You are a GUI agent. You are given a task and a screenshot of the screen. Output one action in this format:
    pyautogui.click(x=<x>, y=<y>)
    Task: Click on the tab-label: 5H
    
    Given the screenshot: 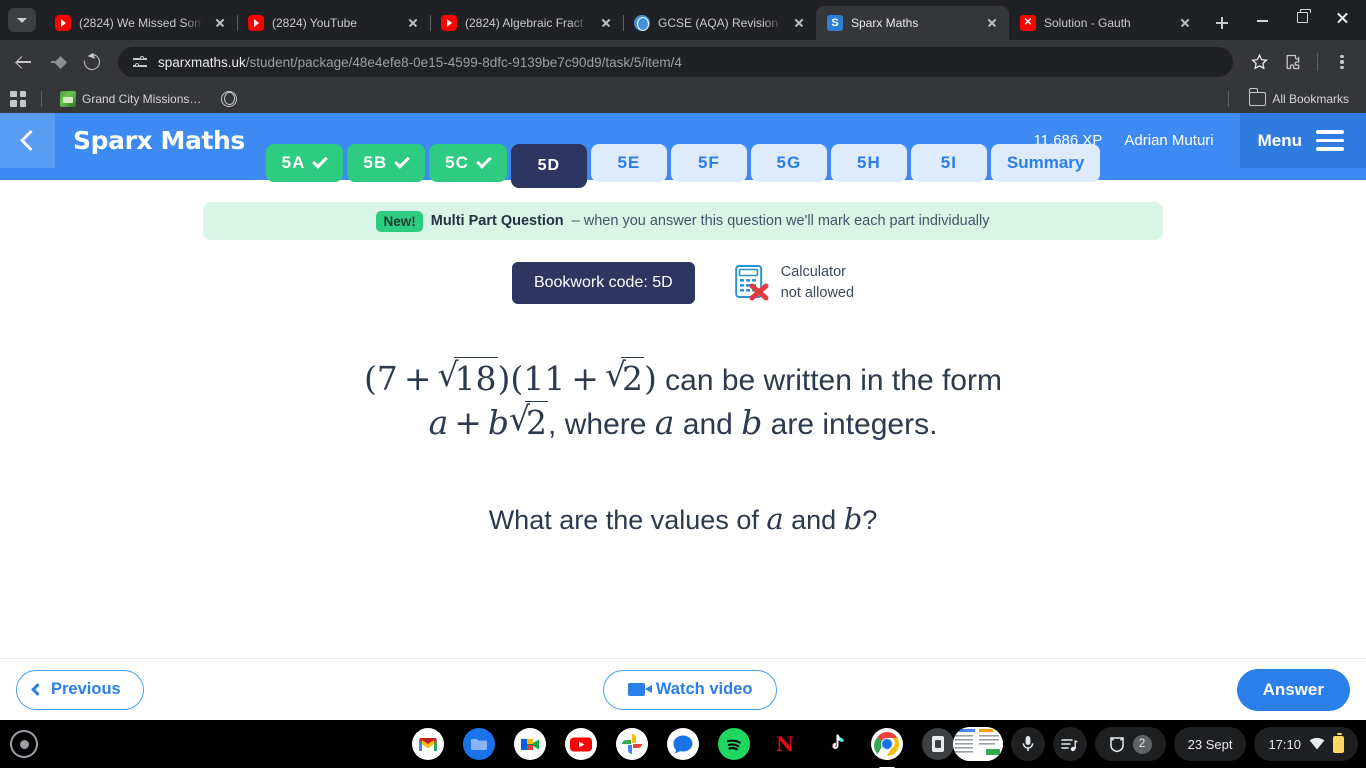 What is the action you would take?
    pyautogui.click(x=868, y=162)
    